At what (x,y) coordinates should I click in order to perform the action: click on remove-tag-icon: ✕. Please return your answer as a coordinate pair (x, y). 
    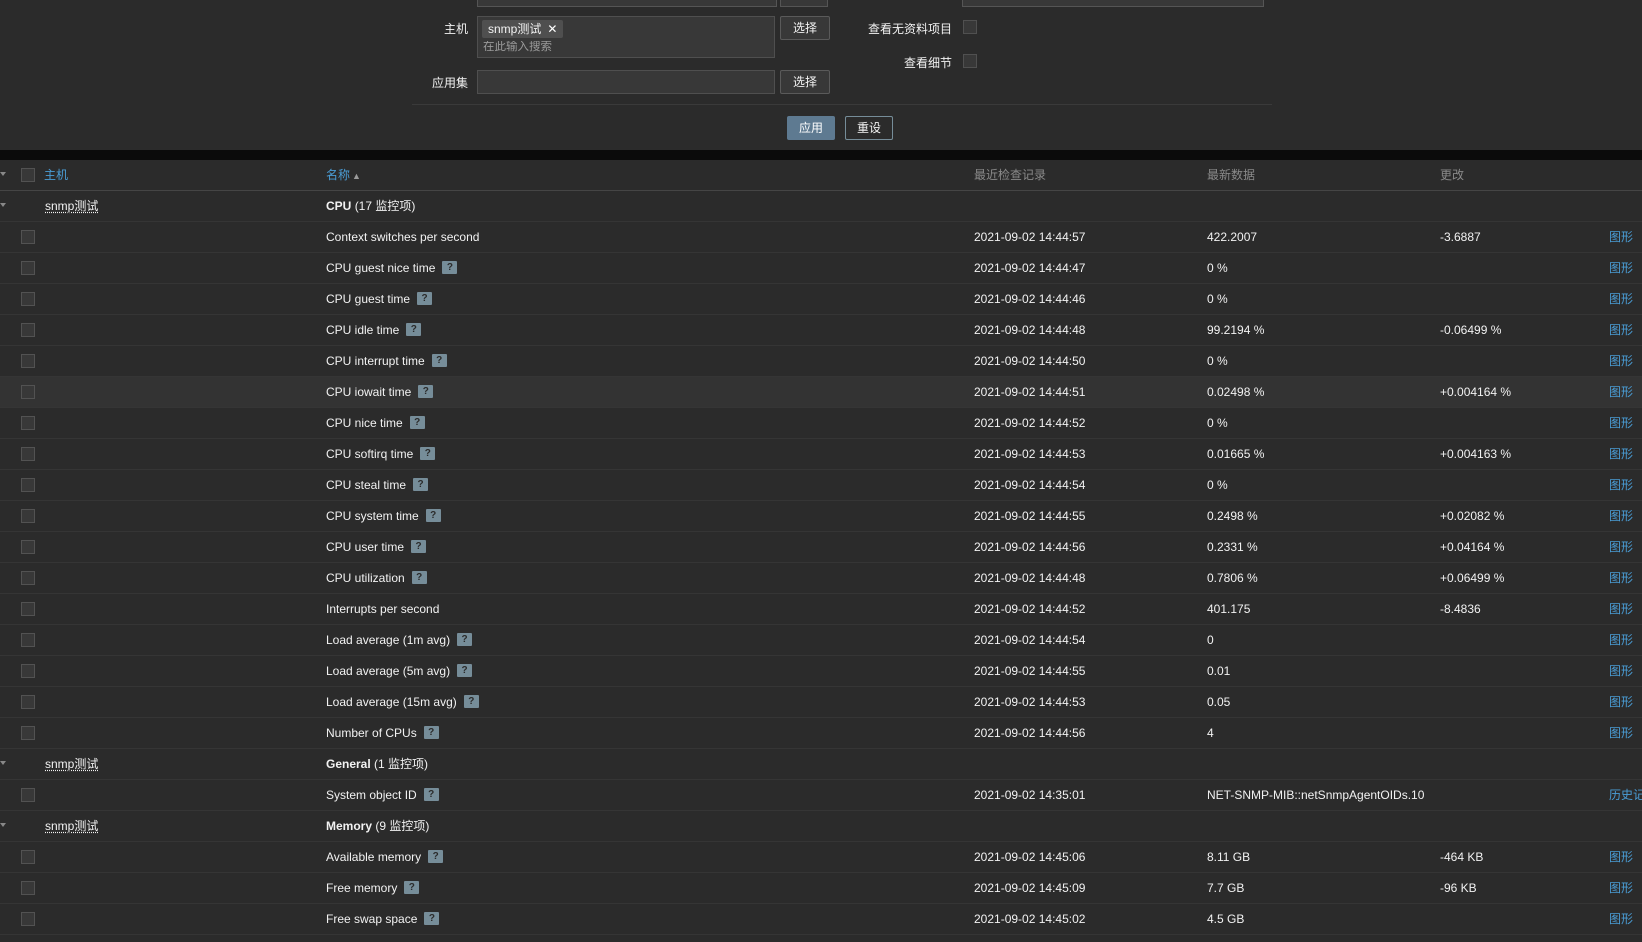
    Looking at the image, I should click on (552, 29).